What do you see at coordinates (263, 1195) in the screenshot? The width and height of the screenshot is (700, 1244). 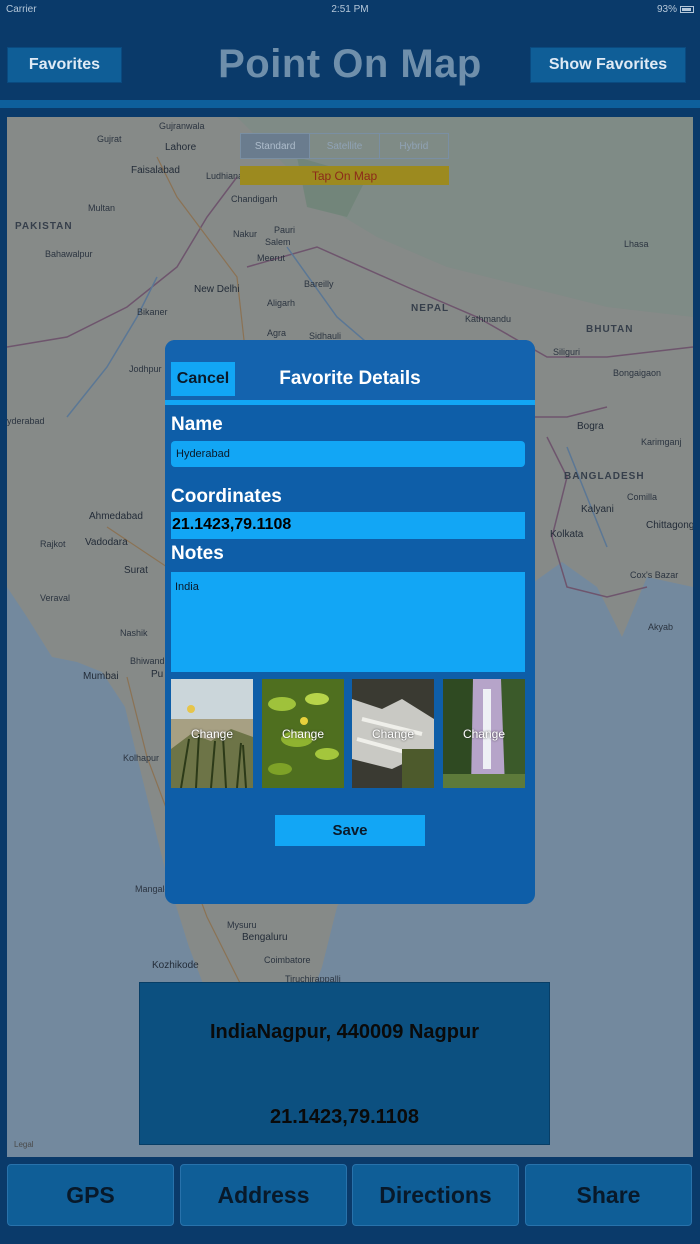 I see `address-button: Address` at bounding box center [263, 1195].